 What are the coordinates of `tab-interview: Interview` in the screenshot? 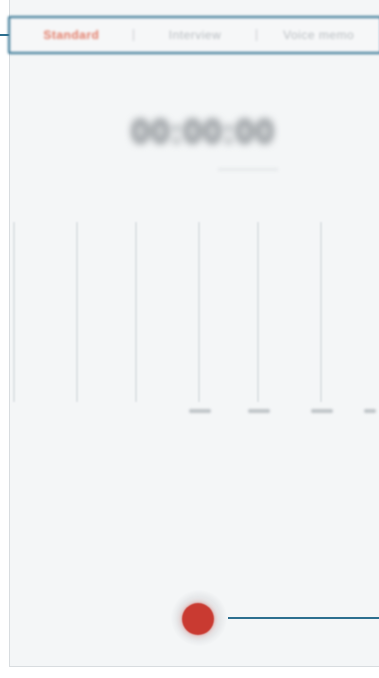 It's located at (195, 35).